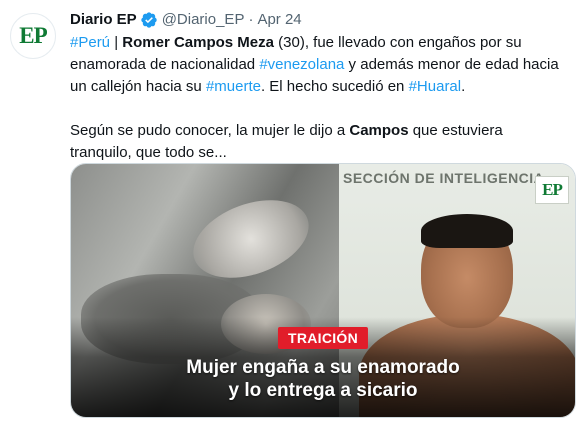 The width and height of the screenshot is (585, 430). I want to click on verified-badge-icon, so click(149, 20).